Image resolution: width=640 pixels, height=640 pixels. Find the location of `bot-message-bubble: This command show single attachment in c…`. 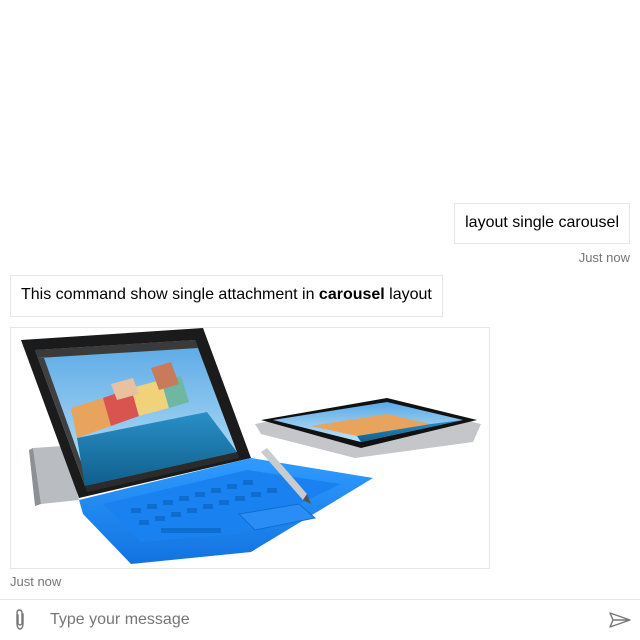

bot-message-bubble: This command show single attachment in c… is located at coordinates (226, 296).